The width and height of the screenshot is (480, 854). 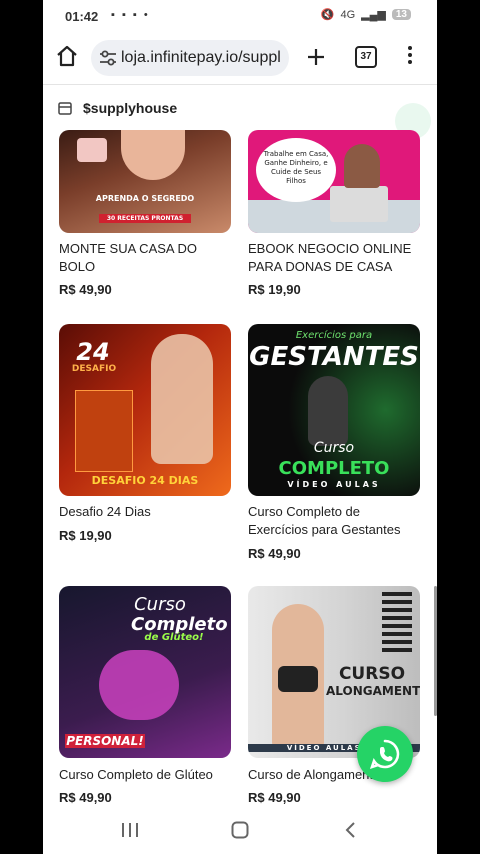 What do you see at coordinates (240, 16) in the screenshot?
I see `status-bar: 01:42 ▪ ▪ ▪ • 🔇 4G ▂▄▆ 13` at bounding box center [240, 16].